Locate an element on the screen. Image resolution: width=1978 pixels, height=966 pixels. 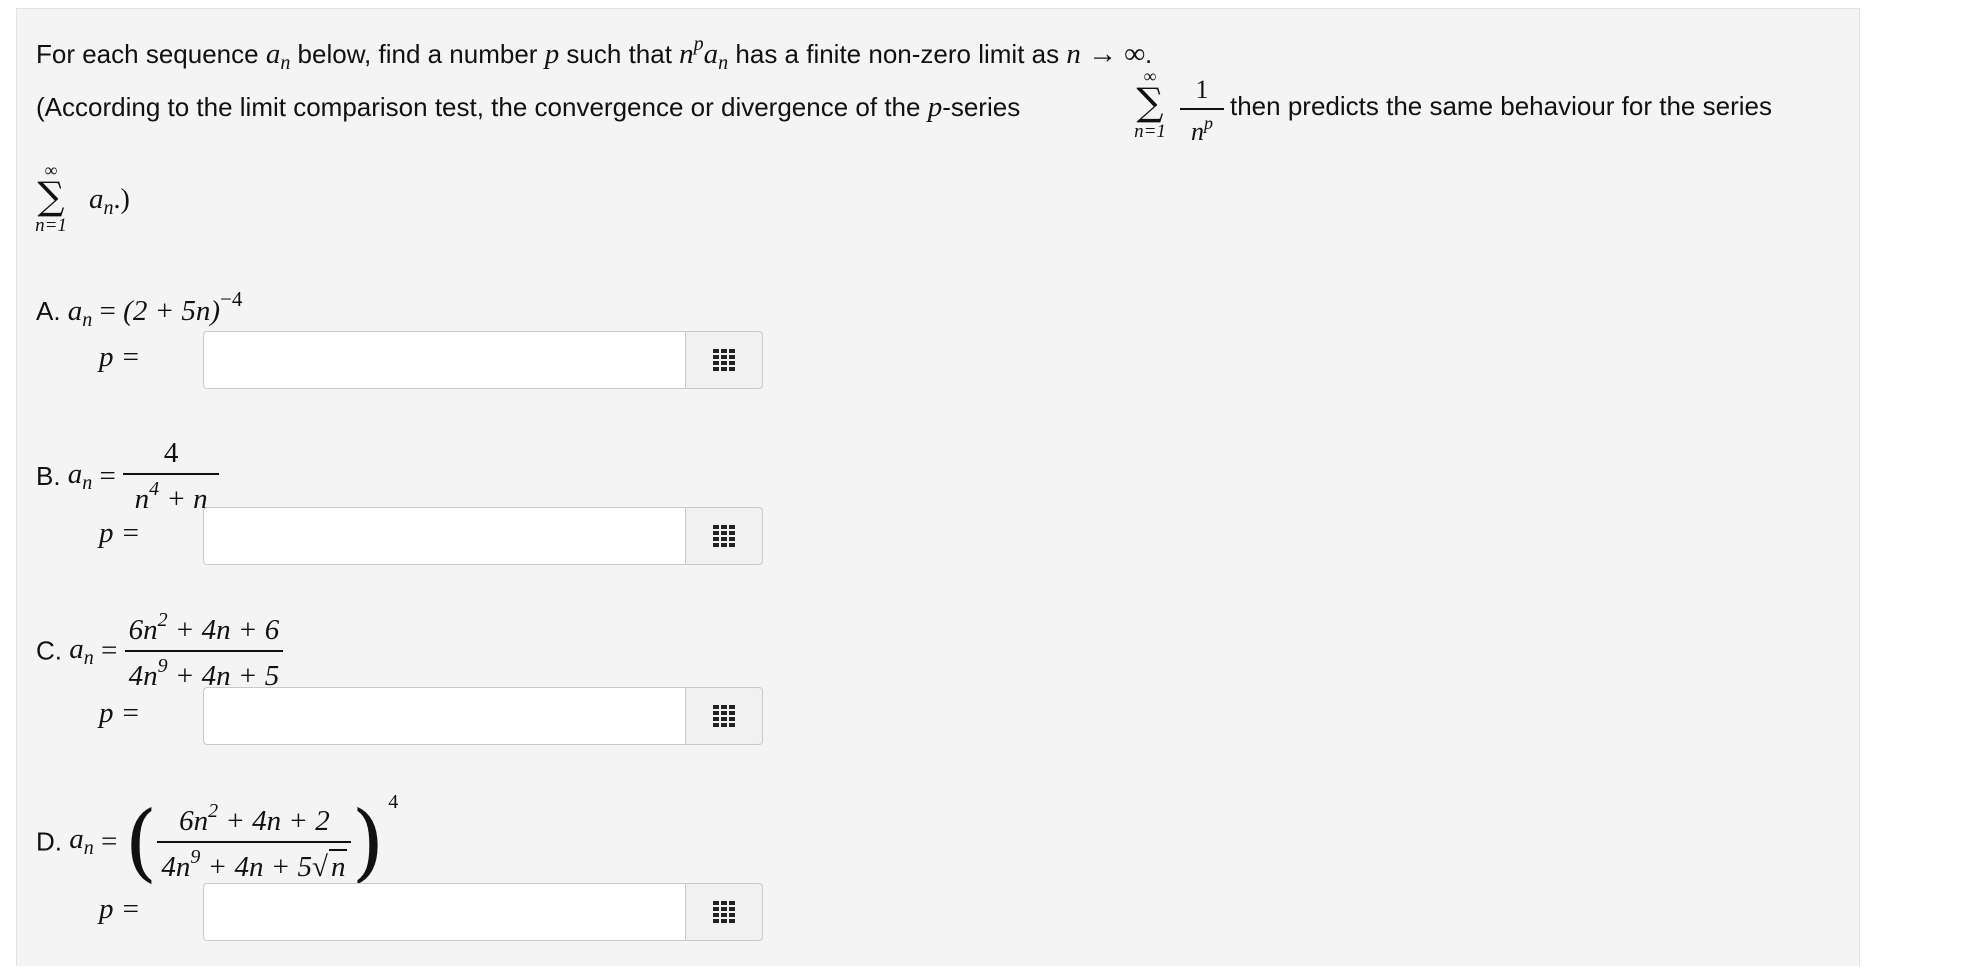
closing-punct: .) is located at coordinates (121, 199).